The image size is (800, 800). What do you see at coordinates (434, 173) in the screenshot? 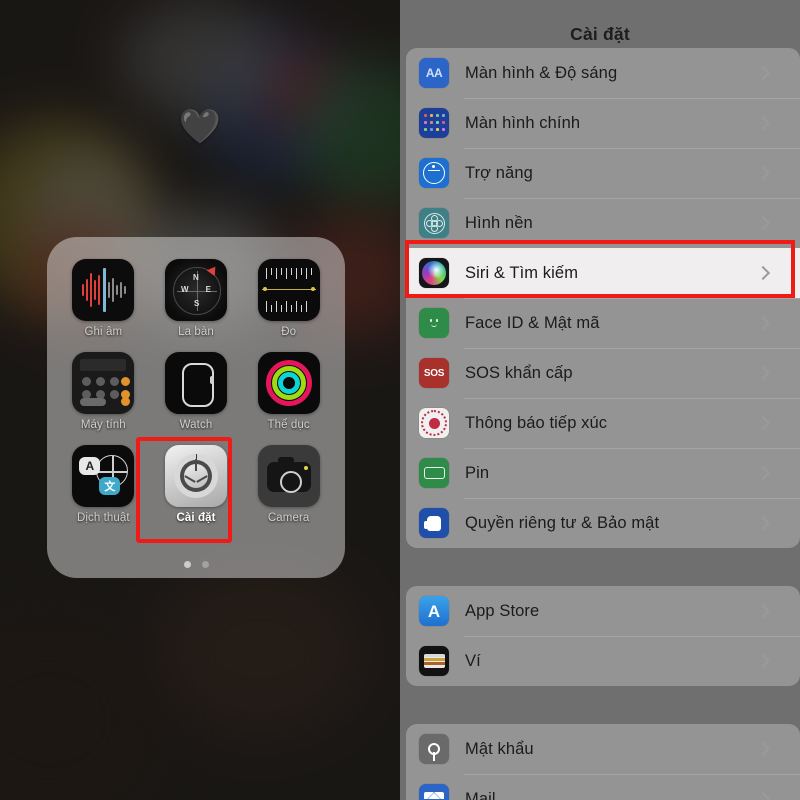
I see `accessibility-icon` at bounding box center [434, 173].